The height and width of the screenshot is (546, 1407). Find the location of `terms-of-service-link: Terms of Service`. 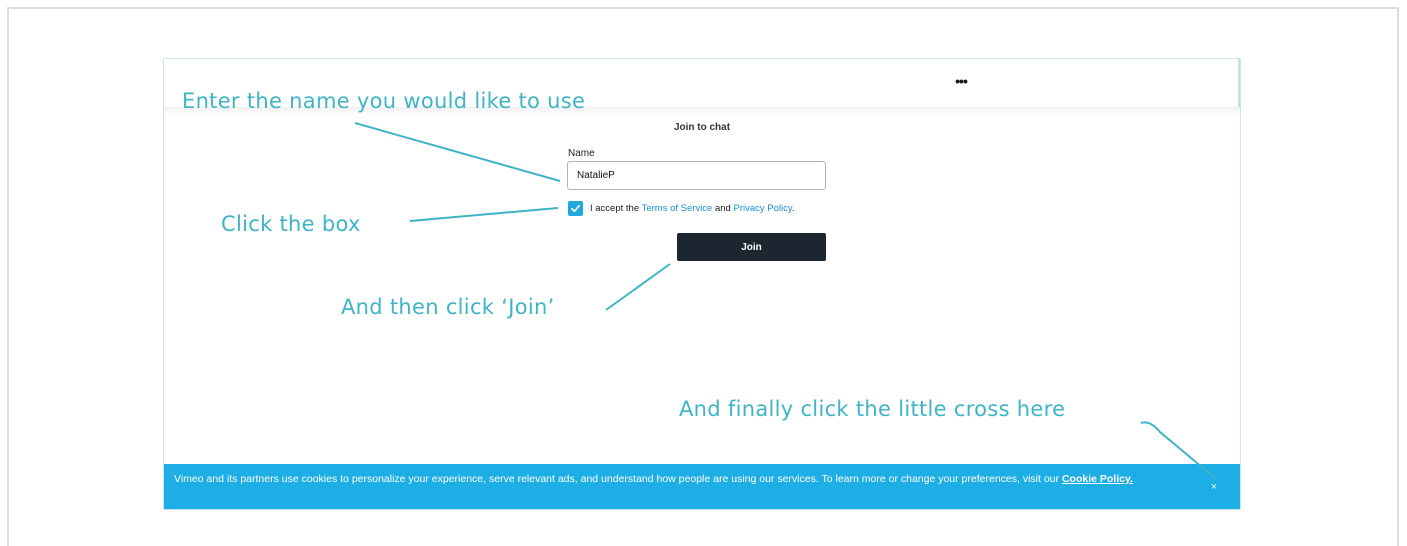

terms-of-service-link: Terms of Service is located at coordinates (677, 208).